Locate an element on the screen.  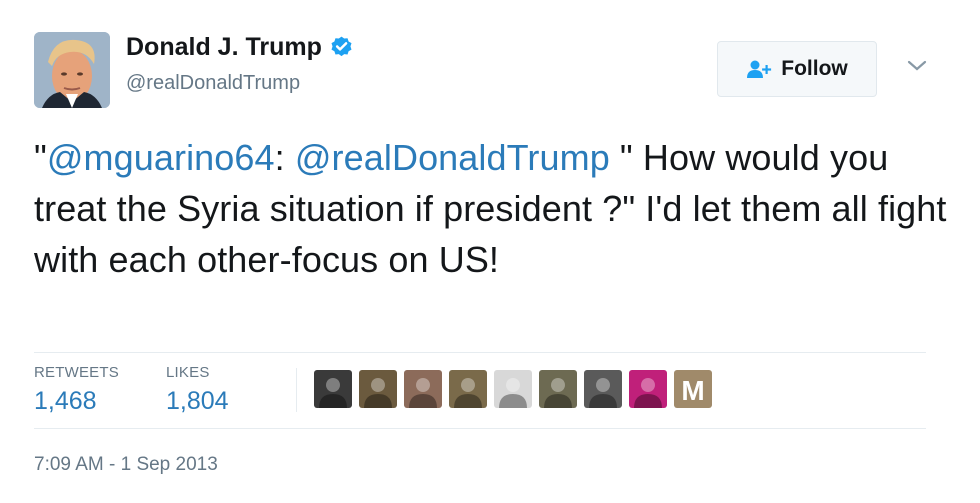
follow-button-label: Follow is located at coordinates (814, 68).